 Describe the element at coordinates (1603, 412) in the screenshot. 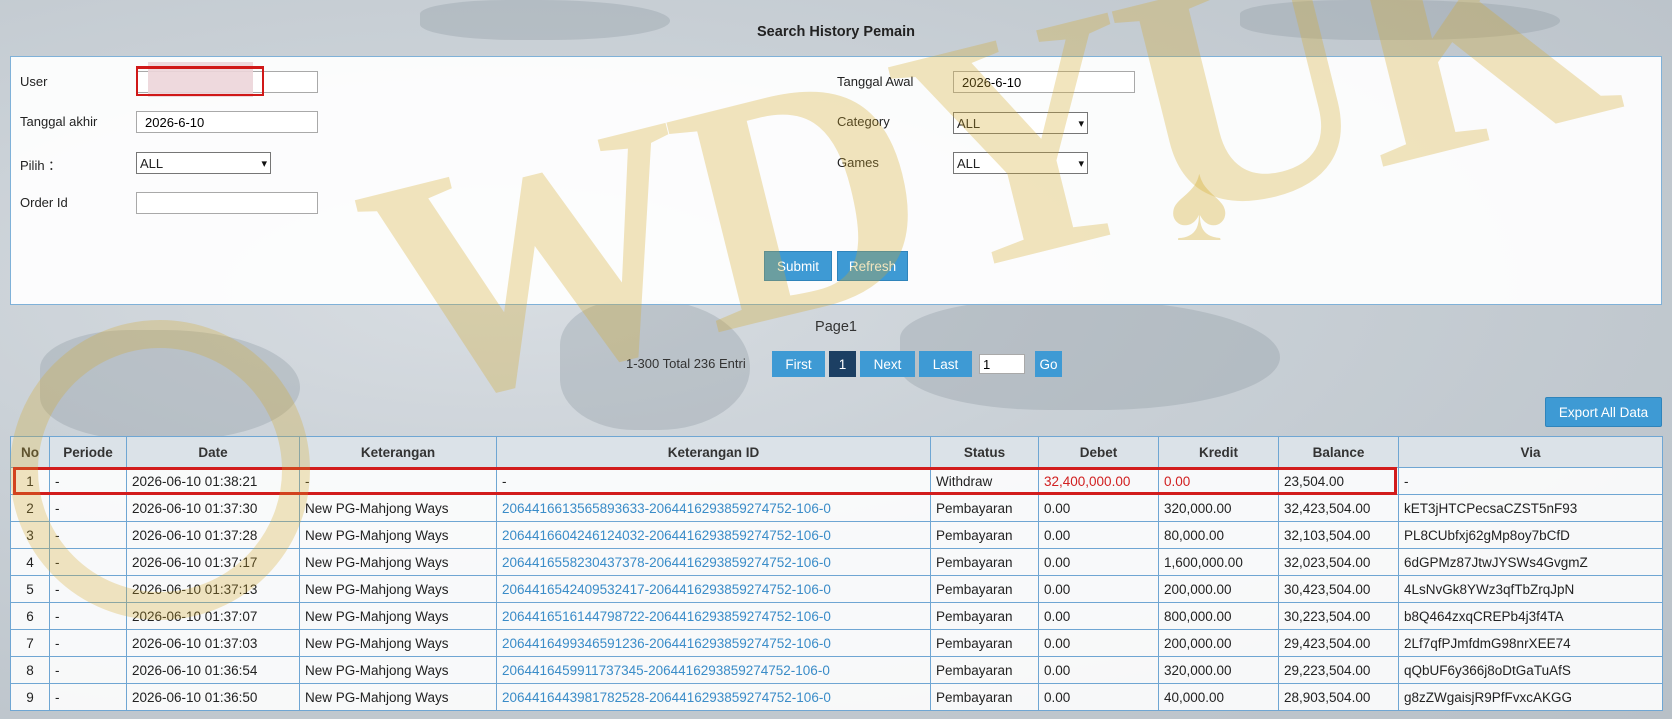

I see `export-all-data-button: Export All Data` at that location.